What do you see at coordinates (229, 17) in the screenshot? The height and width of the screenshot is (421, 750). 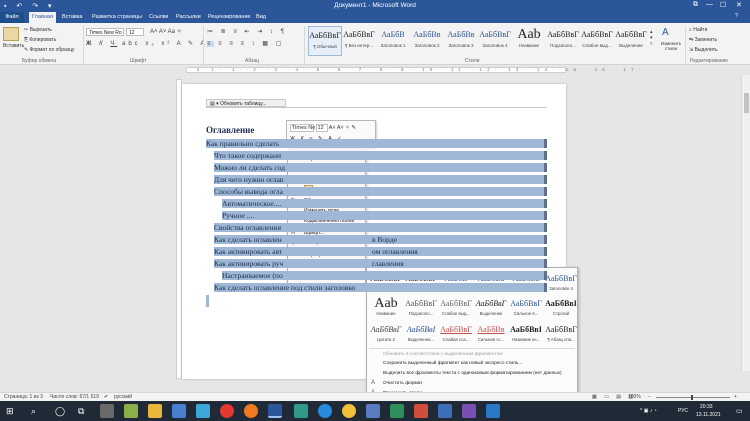 I see `tab-review: Рецензирование` at bounding box center [229, 17].